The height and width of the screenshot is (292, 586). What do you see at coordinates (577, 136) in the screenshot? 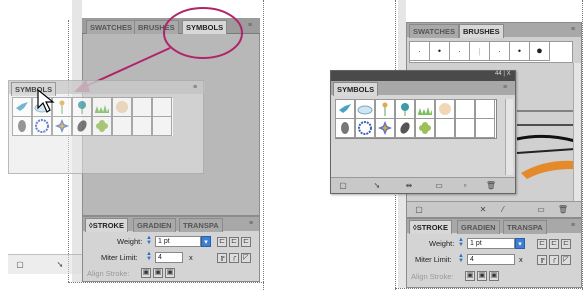
I see `brushes-scrollbar` at bounding box center [577, 136].